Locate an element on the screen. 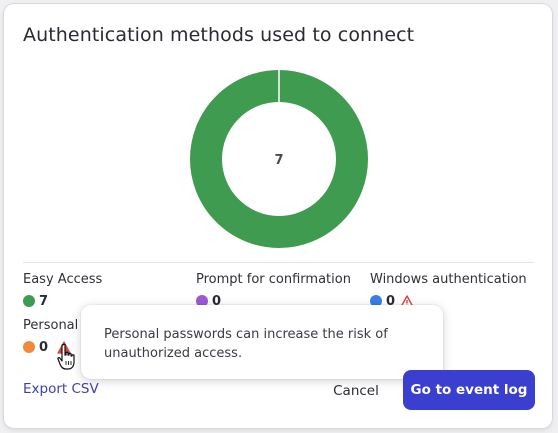 The width and height of the screenshot is (558, 433). legend-item-prompt-for-confirmation: Prompt for confirmation 0 is located at coordinates (273, 290).